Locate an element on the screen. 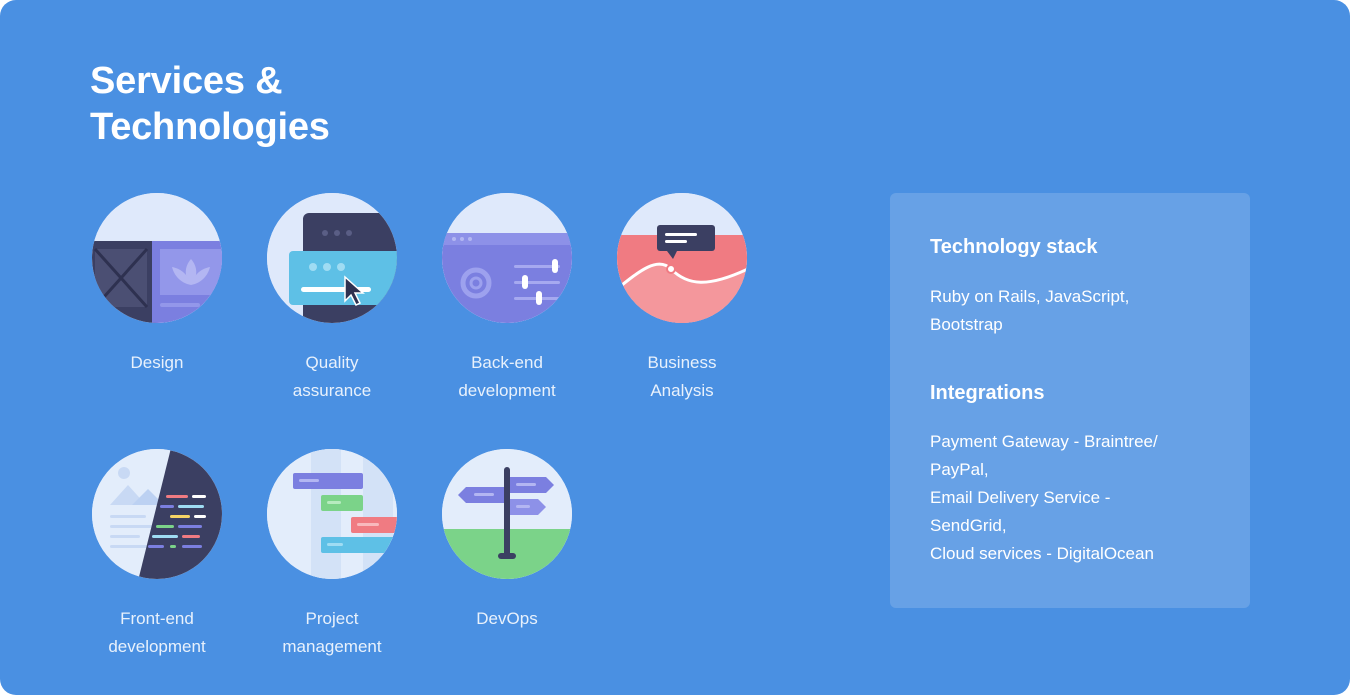  service-design: Design is located at coordinates (157, 285).